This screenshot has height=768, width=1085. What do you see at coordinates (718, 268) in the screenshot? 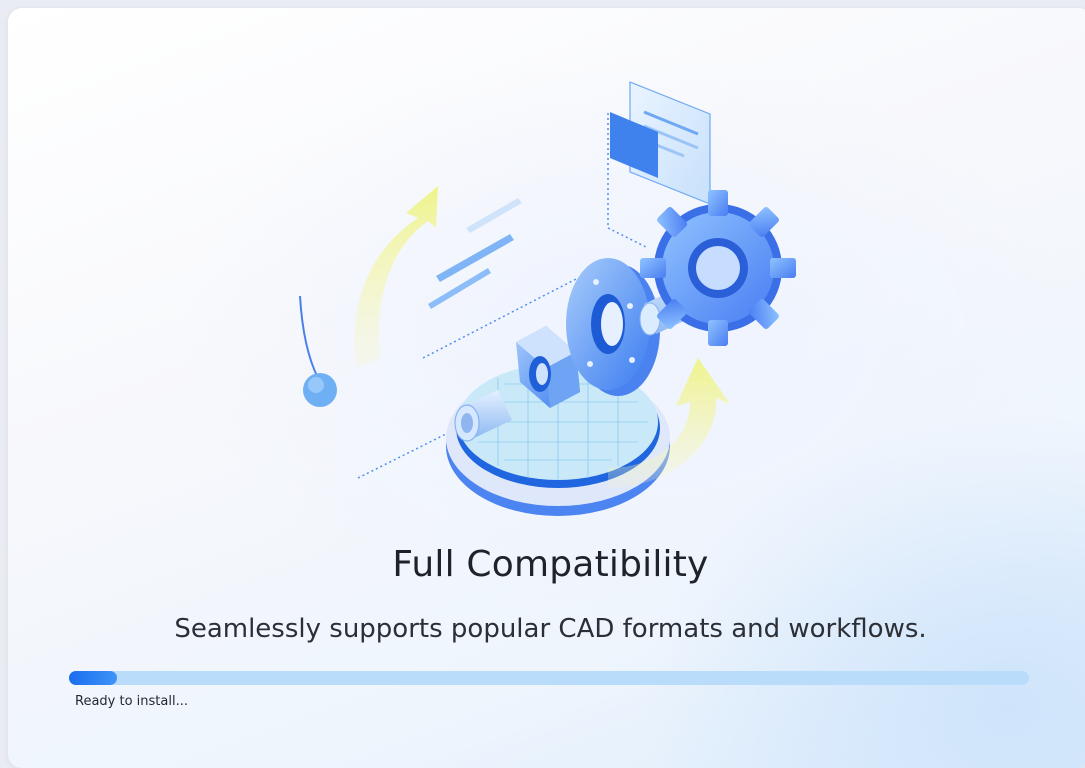
I see `gear-icon` at bounding box center [718, 268].